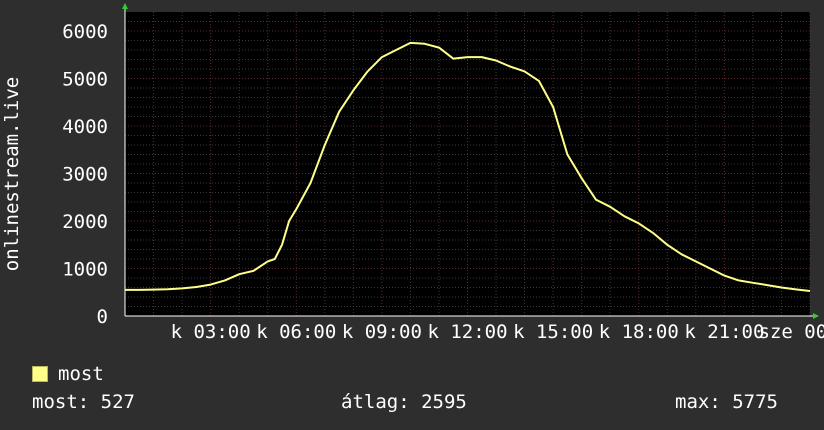 This screenshot has height=430, width=824. What do you see at coordinates (816, 316) in the screenshot?
I see `x-axis-arrow` at bounding box center [816, 316].